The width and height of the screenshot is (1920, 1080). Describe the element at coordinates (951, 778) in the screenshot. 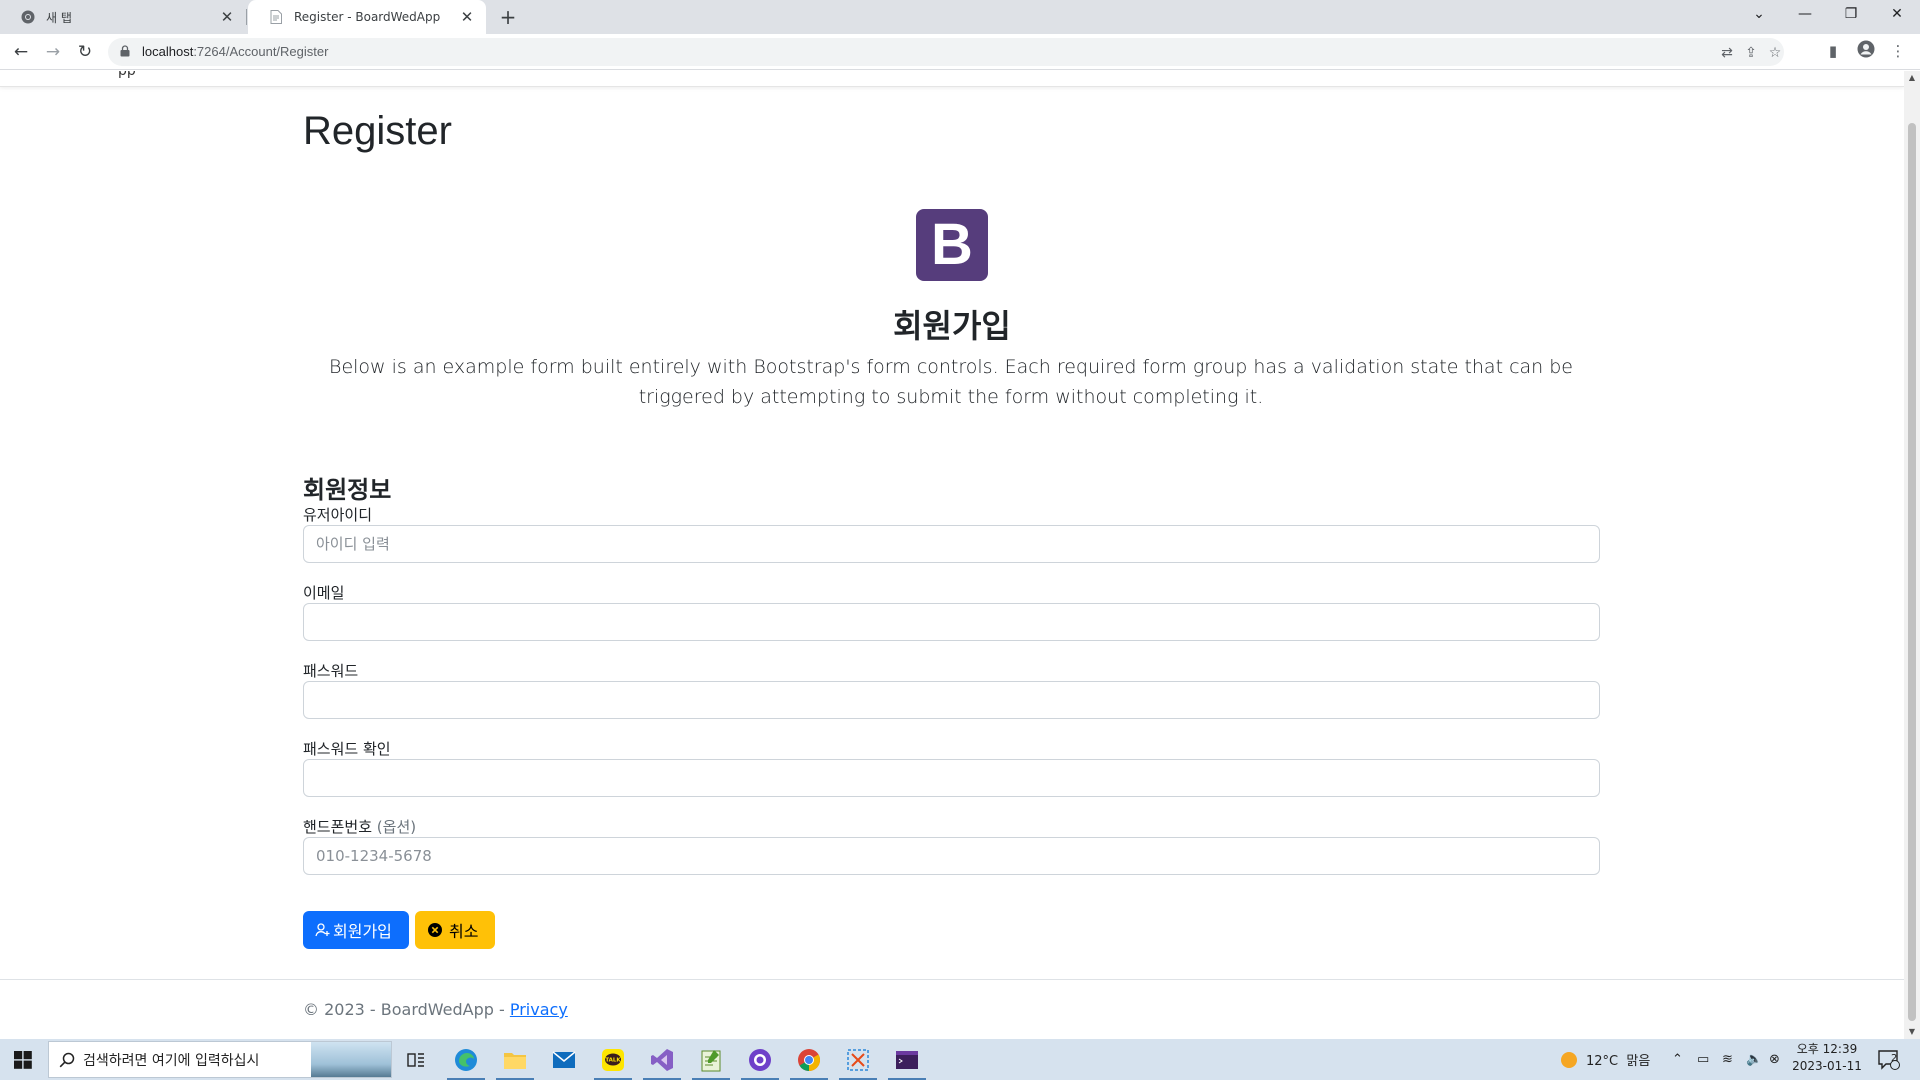

I see `password-confirm-input` at that location.